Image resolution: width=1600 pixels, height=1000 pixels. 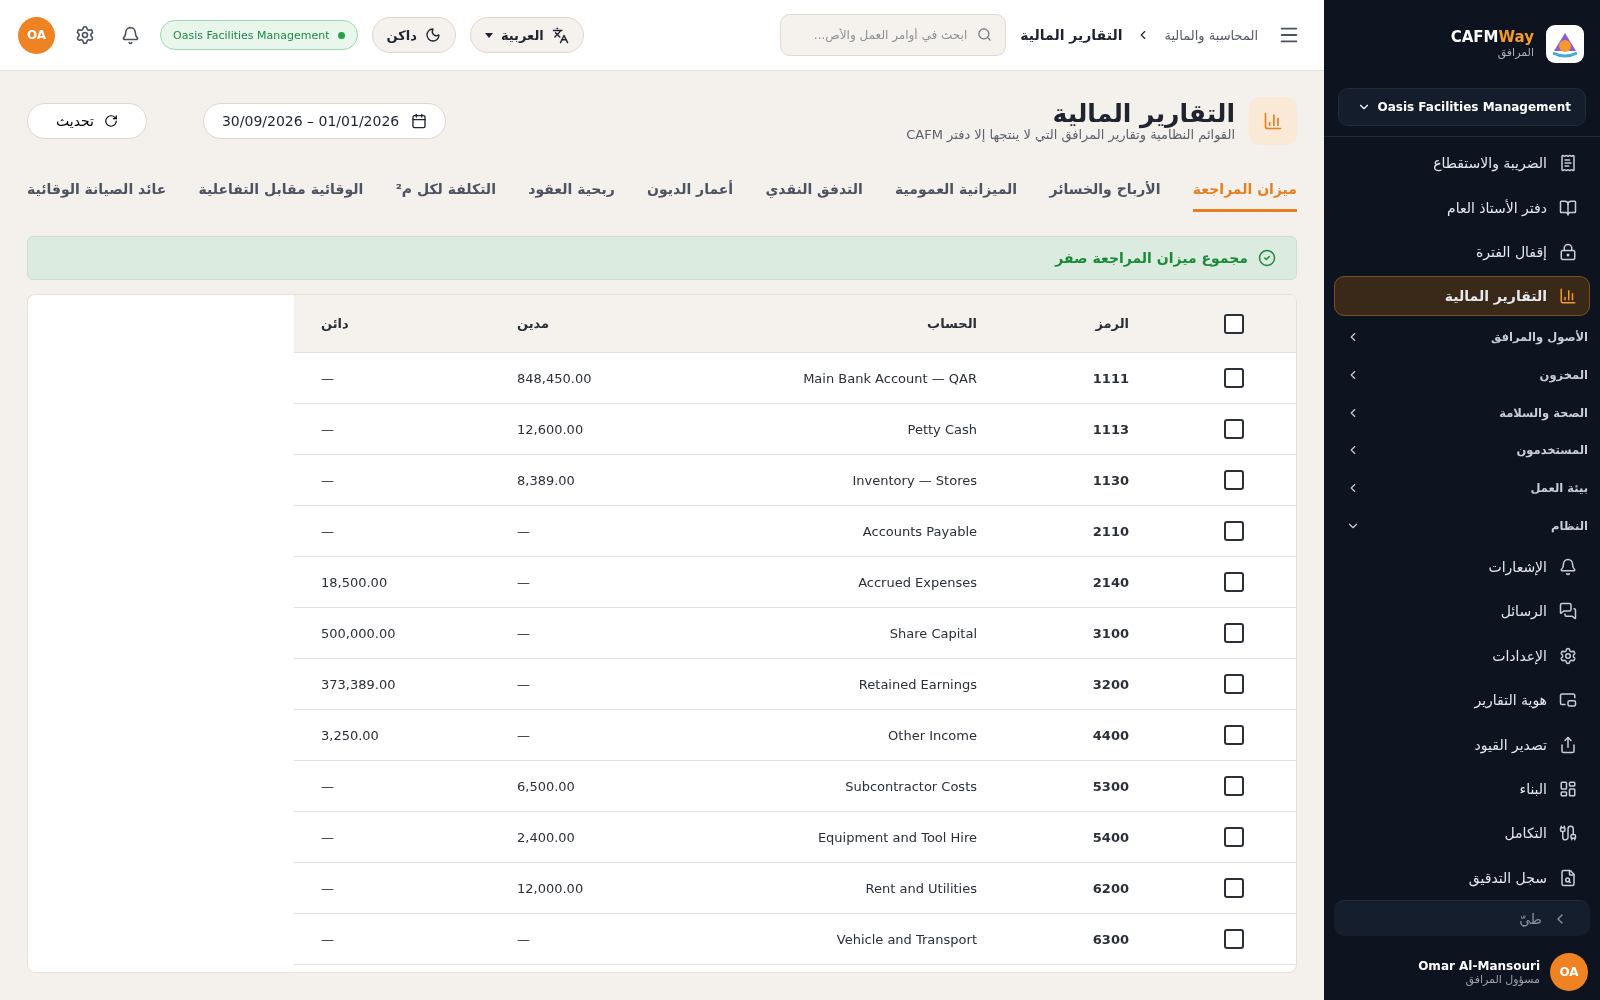 What do you see at coordinates (550, 888) in the screenshot?
I see `table-cell-text: 12,000.00` at bounding box center [550, 888].